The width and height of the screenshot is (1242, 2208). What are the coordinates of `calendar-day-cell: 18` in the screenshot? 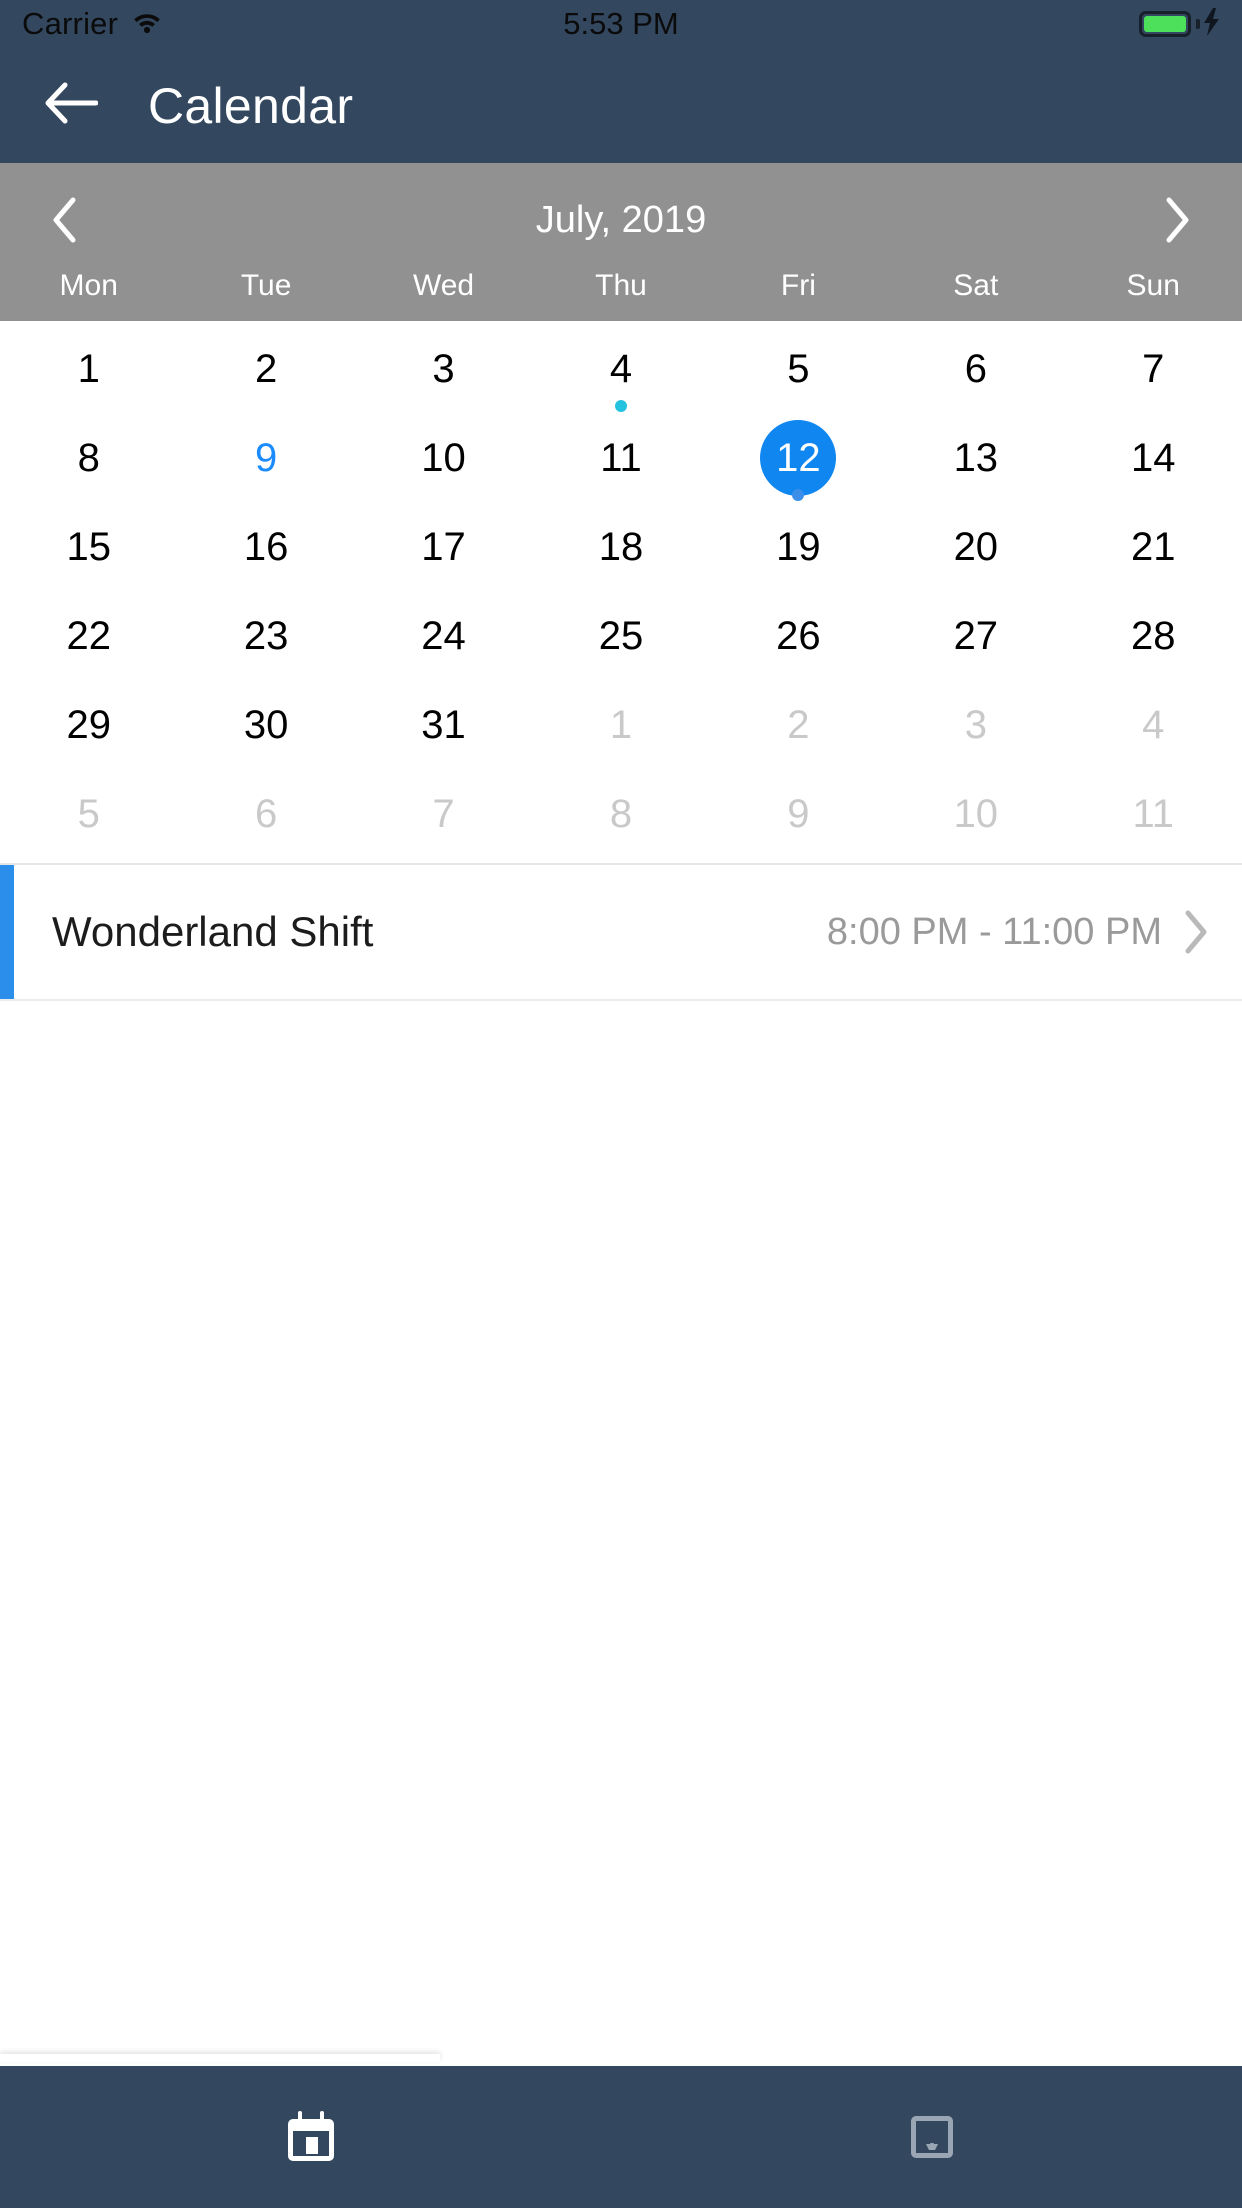 It's located at (620, 551).